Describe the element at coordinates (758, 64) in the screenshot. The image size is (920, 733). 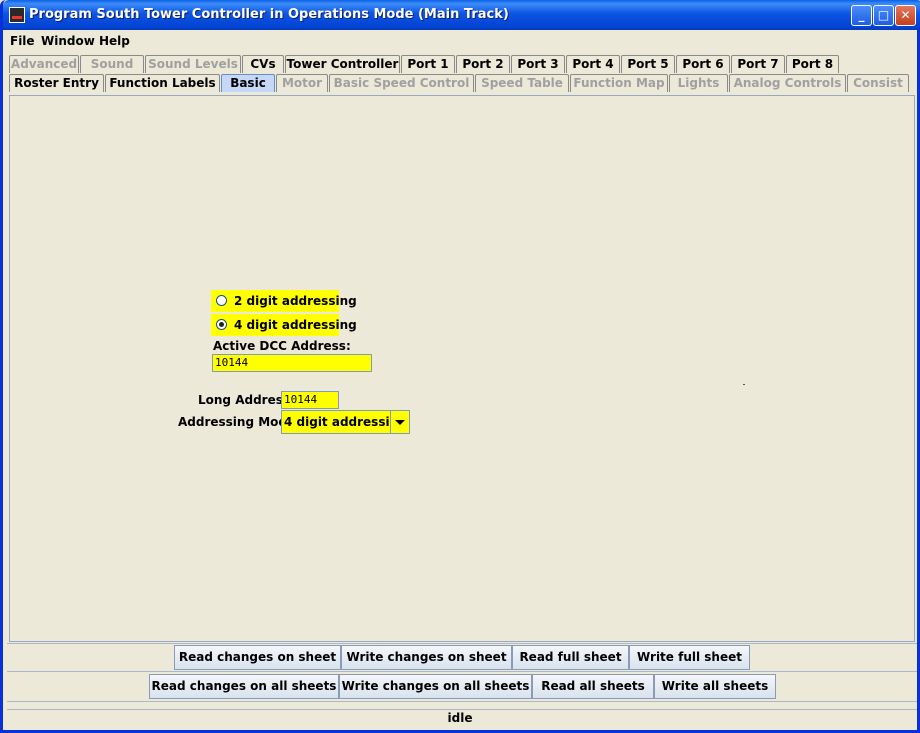
I see `tab-port-7: Port 7` at that location.